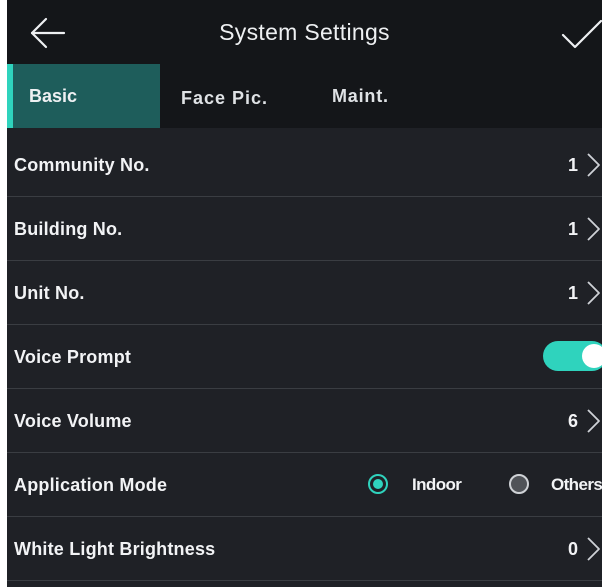 The width and height of the screenshot is (602, 587). What do you see at coordinates (581, 35) in the screenshot?
I see `checkmark-icon` at bounding box center [581, 35].